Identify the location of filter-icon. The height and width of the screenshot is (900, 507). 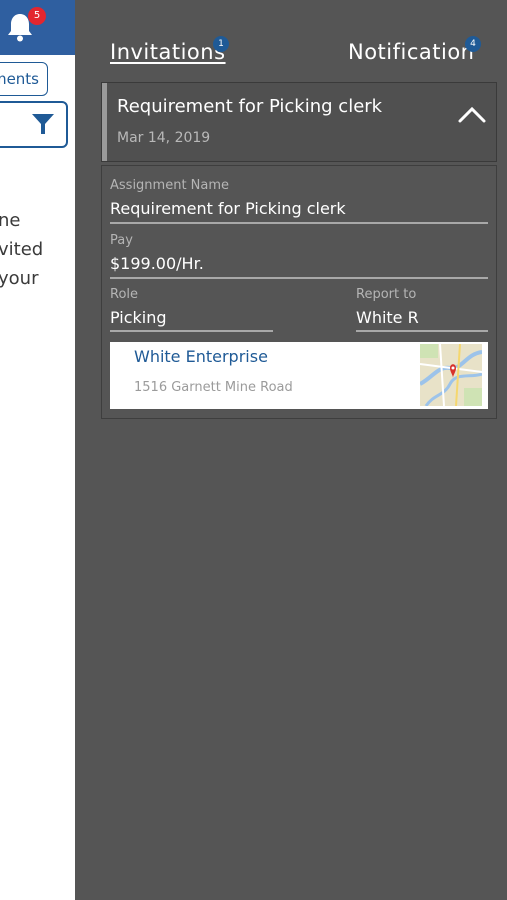
(43, 124).